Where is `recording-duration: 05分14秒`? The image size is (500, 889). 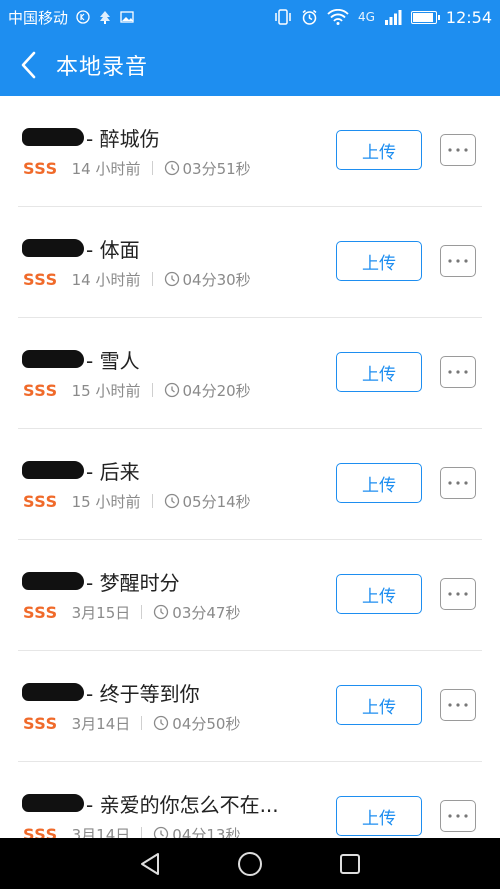
recording-duration: 05分14秒 is located at coordinates (216, 501).